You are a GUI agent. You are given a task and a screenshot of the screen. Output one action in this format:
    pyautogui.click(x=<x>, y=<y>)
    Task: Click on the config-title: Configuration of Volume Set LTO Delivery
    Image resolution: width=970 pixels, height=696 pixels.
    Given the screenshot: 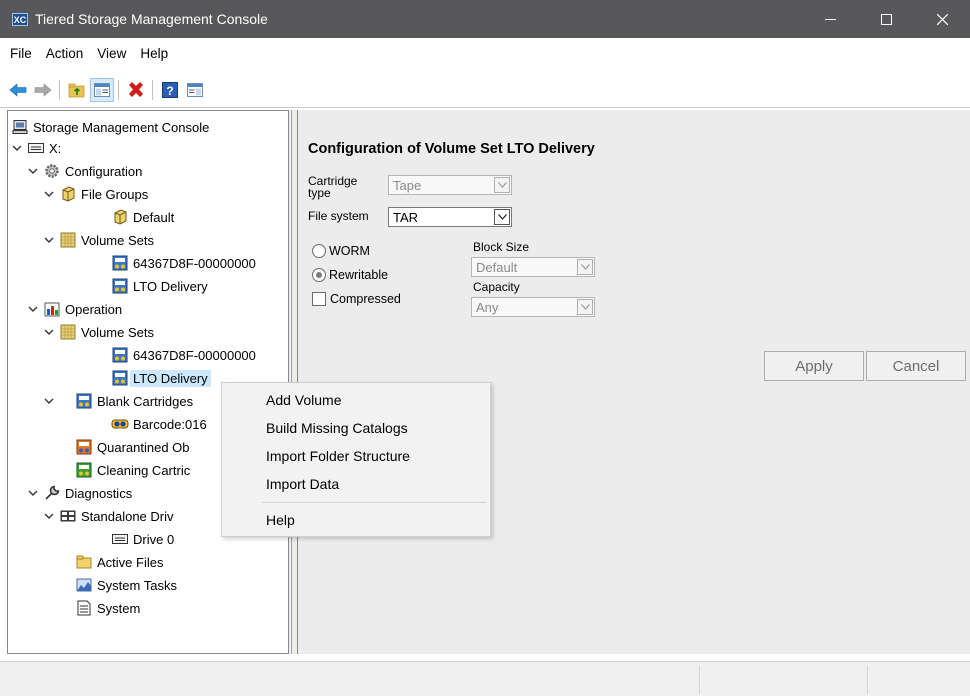 What is the action you would take?
    pyautogui.click(x=451, y=149)
    